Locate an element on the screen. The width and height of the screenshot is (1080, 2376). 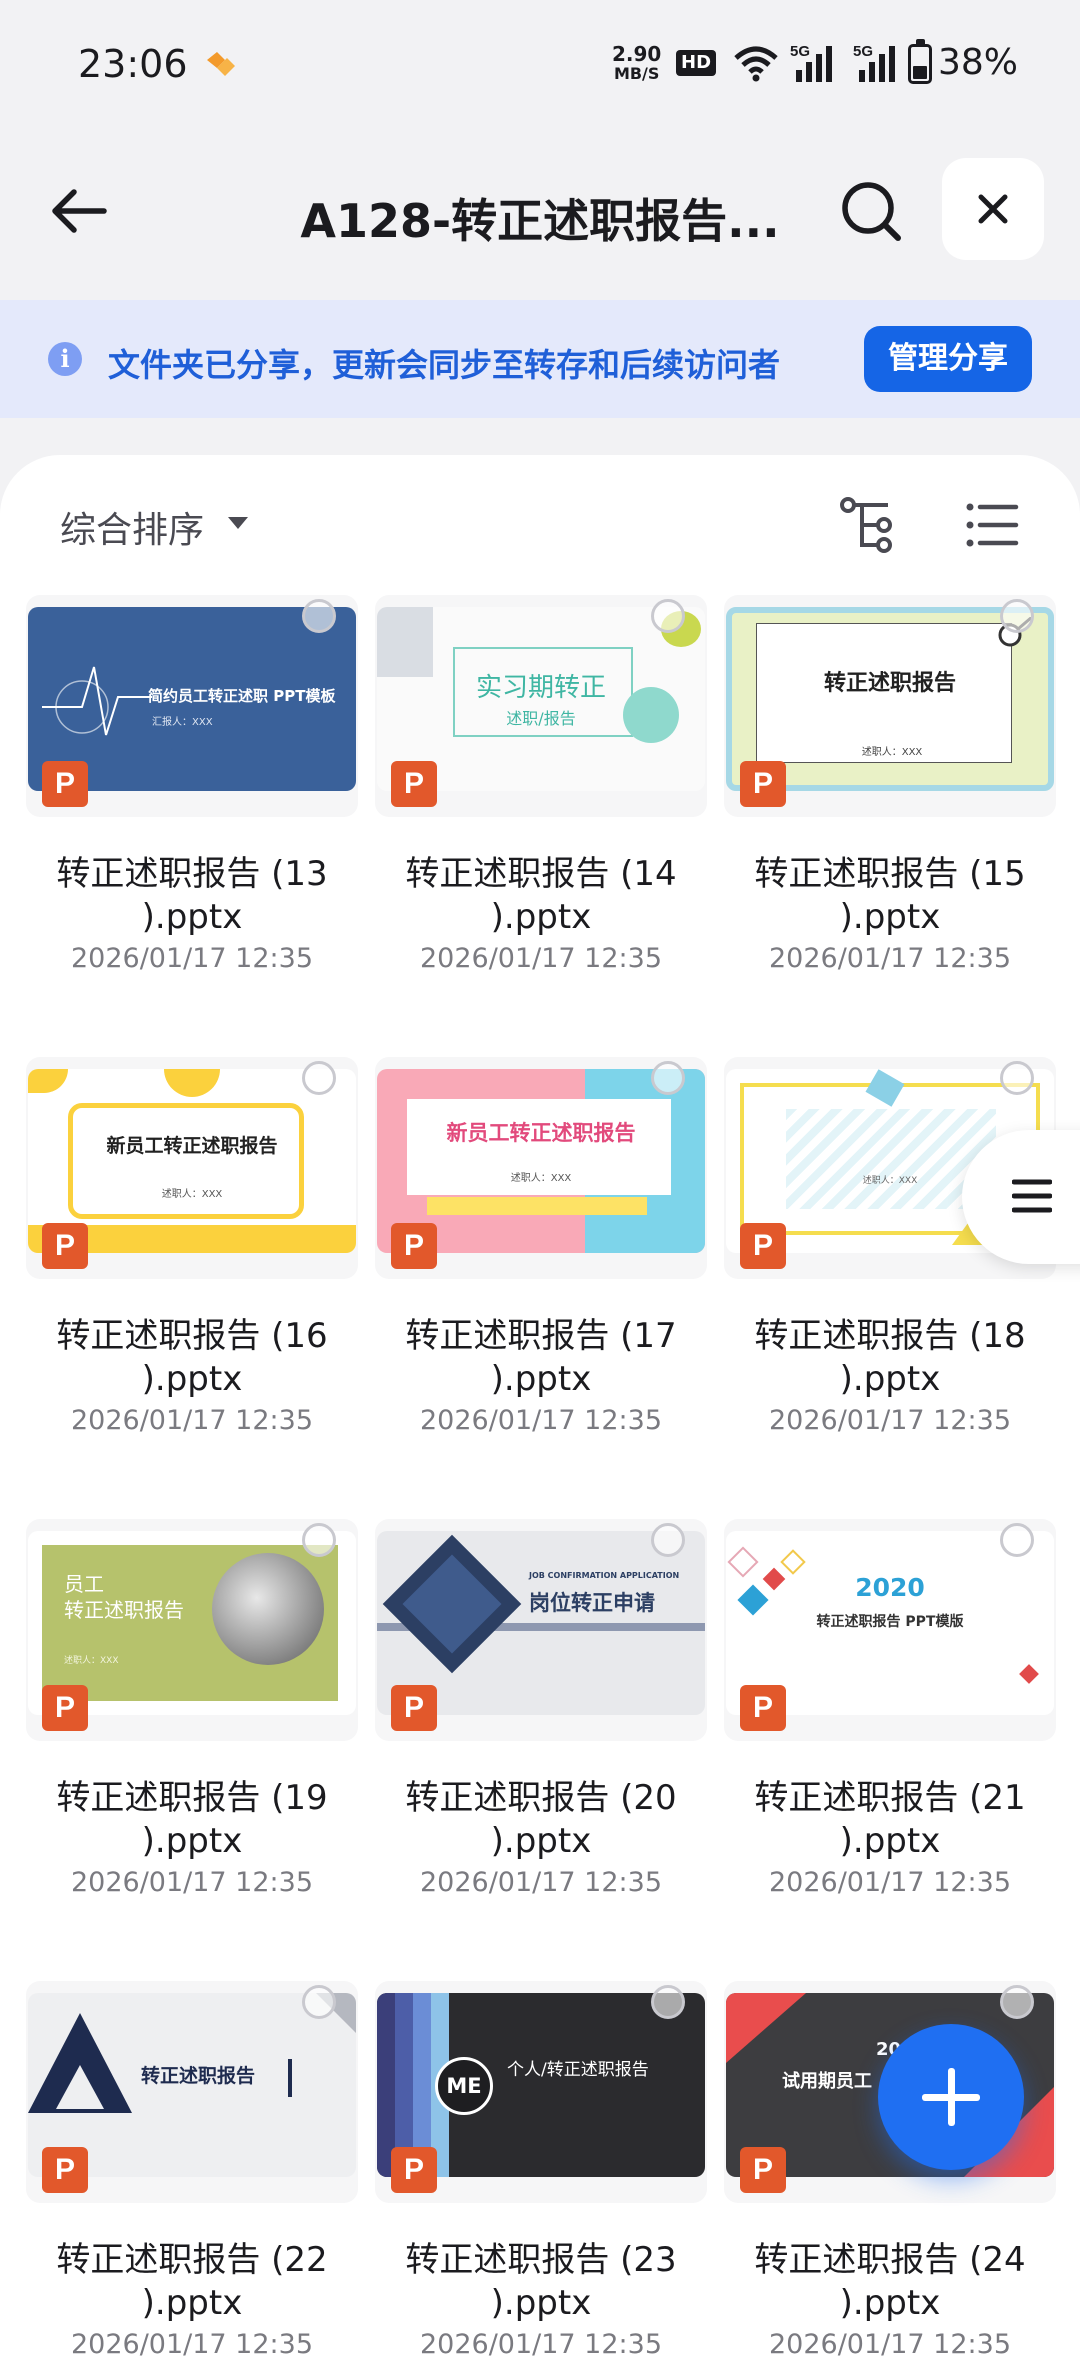
thumbnail-title: 岗位转正申请 is located at coordinates (592, 1603).